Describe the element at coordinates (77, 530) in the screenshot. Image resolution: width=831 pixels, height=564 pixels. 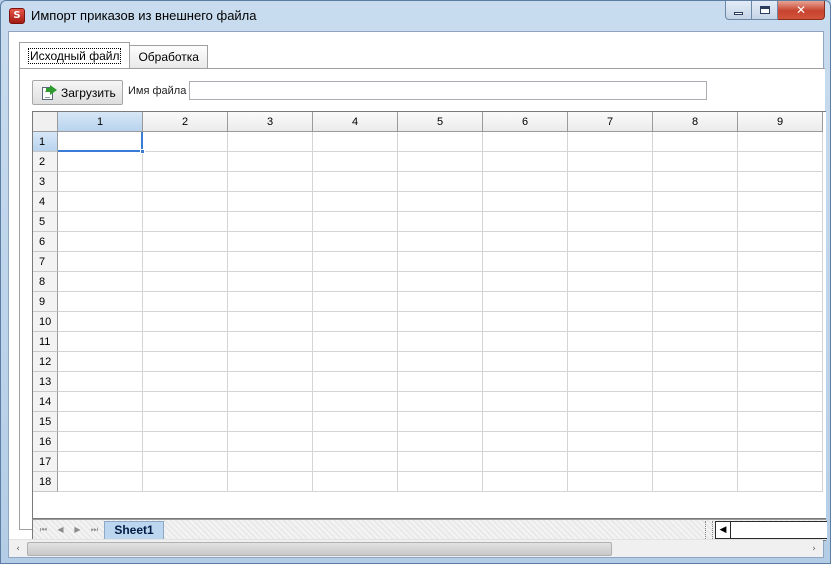
I see `next-sheet-icon: ▶` at that location.